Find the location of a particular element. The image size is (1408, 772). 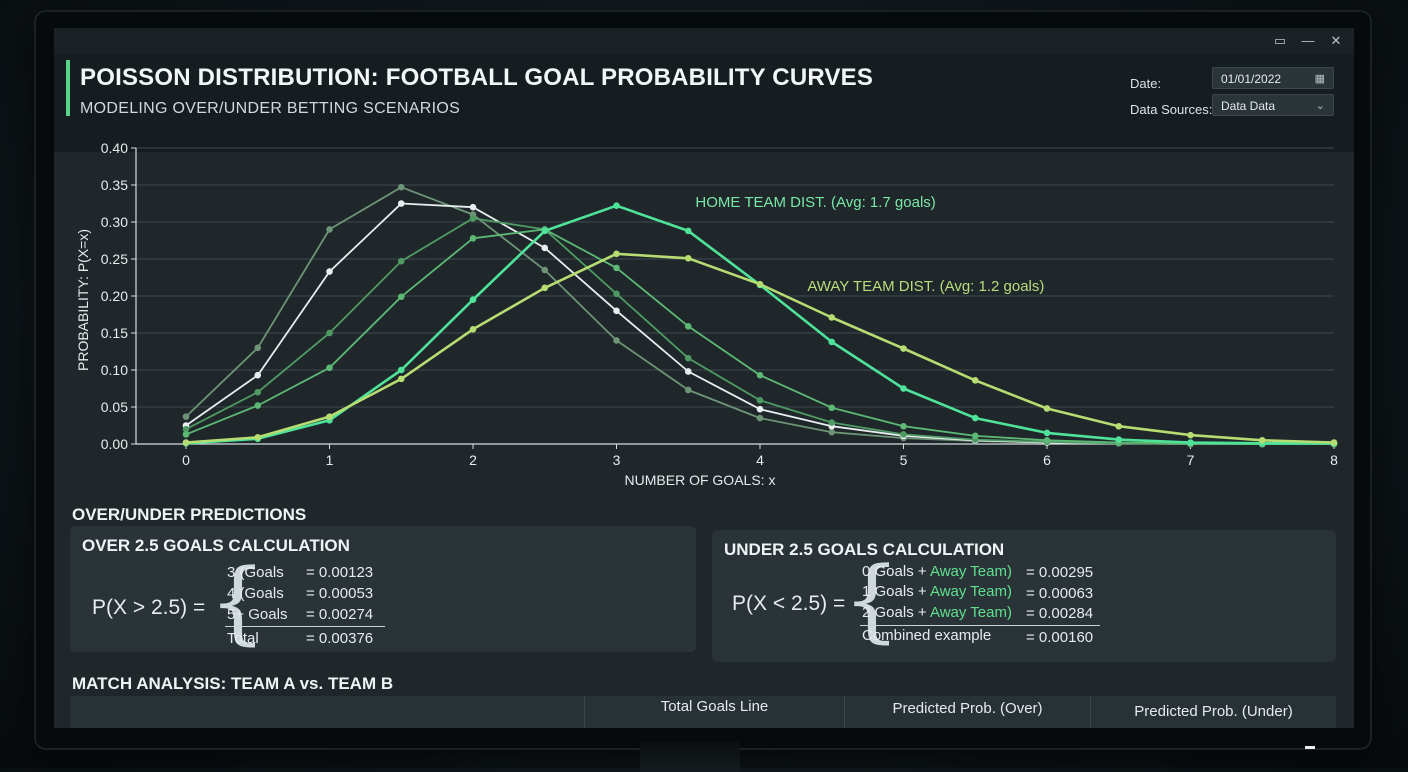

predictions-section-title: OVER/UNDER PREDICTIONS is located at coordinates (189, 514).